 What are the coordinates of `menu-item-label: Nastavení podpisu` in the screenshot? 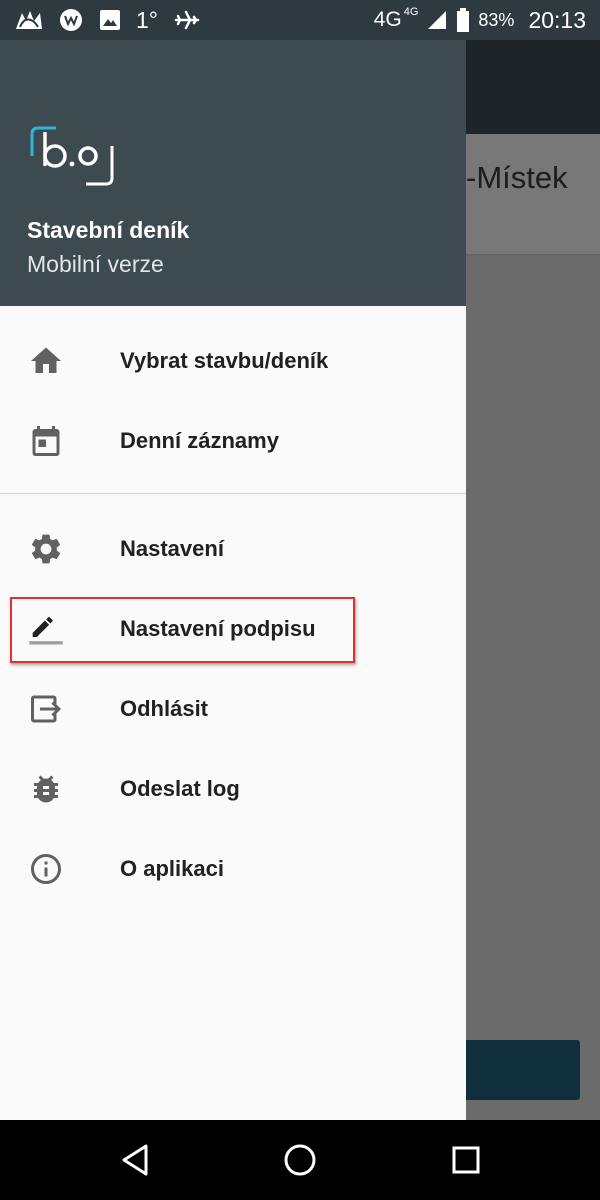 It's located at (218, 628).